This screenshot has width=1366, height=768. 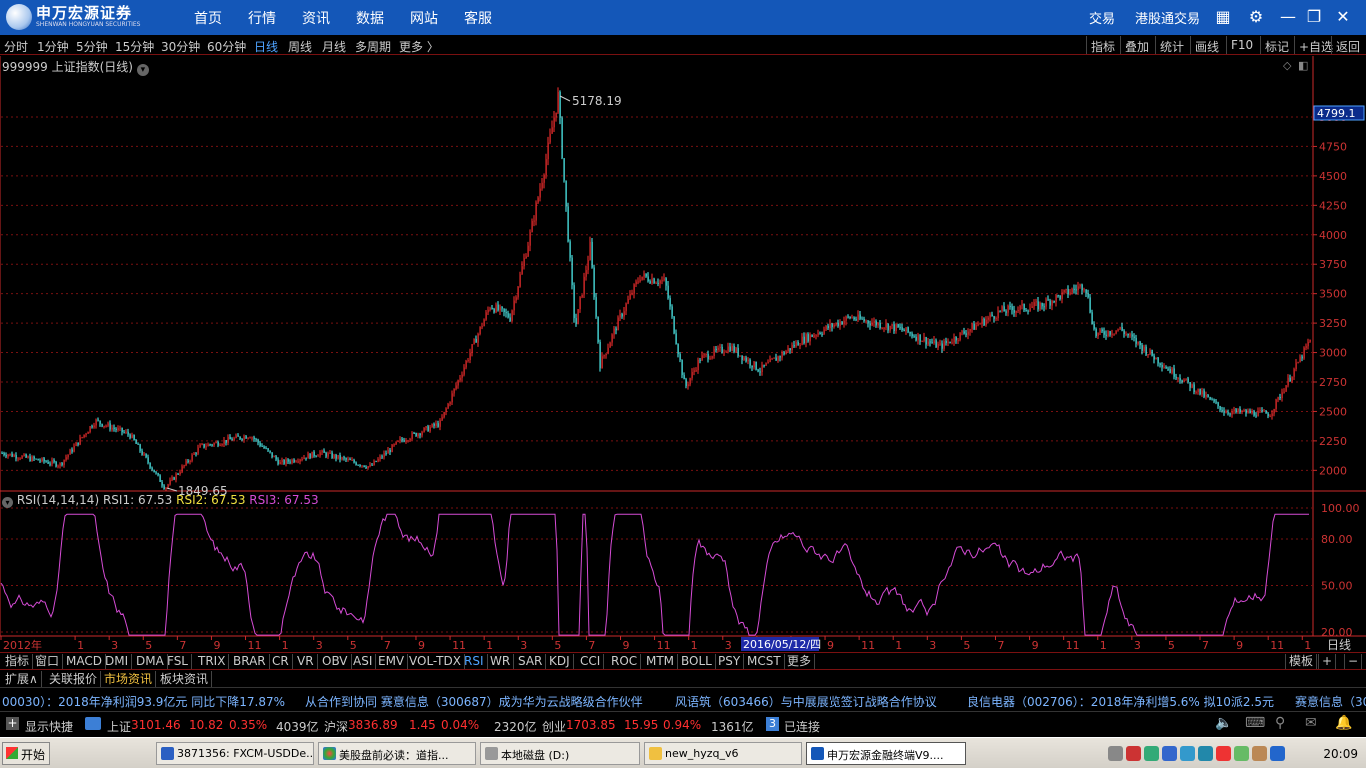 I want to click on period-5min: 5分钟, so click(x=92, y=46).